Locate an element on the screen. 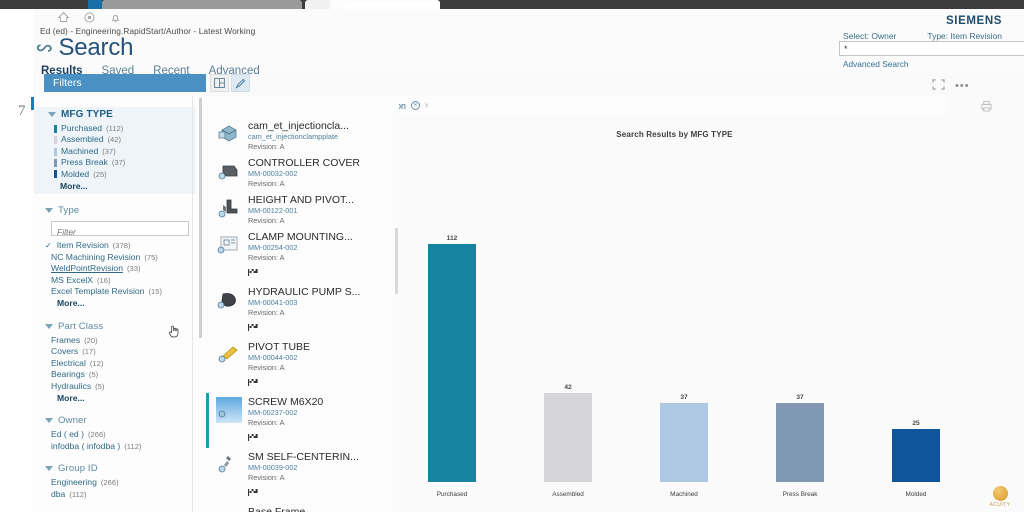  layout-columns-icon is located at coordinates (219, 83).